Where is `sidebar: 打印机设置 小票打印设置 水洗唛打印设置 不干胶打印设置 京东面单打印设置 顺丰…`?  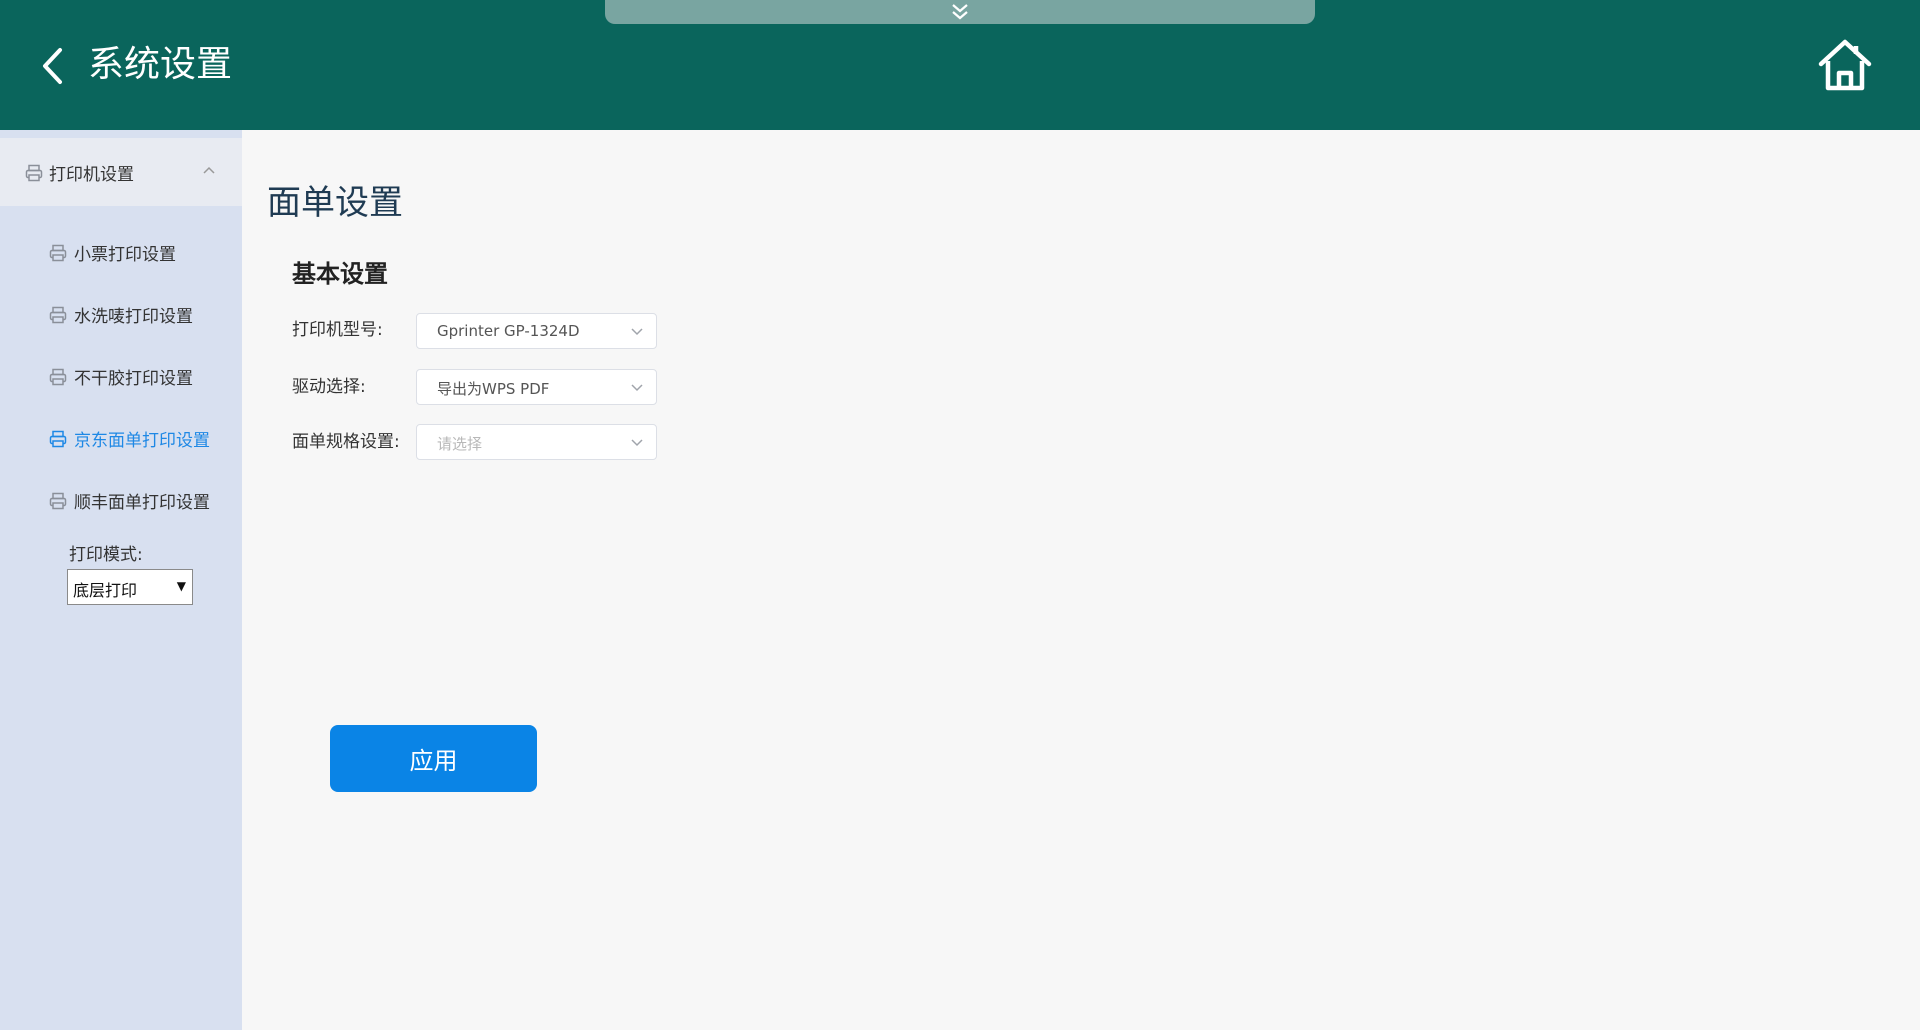
sidebar: 打印机设置 小票打印设置 水洗唛打印设置 不干胶打印设置 京东面单打印设置 顺丰… is located at coordinates (121, 580).